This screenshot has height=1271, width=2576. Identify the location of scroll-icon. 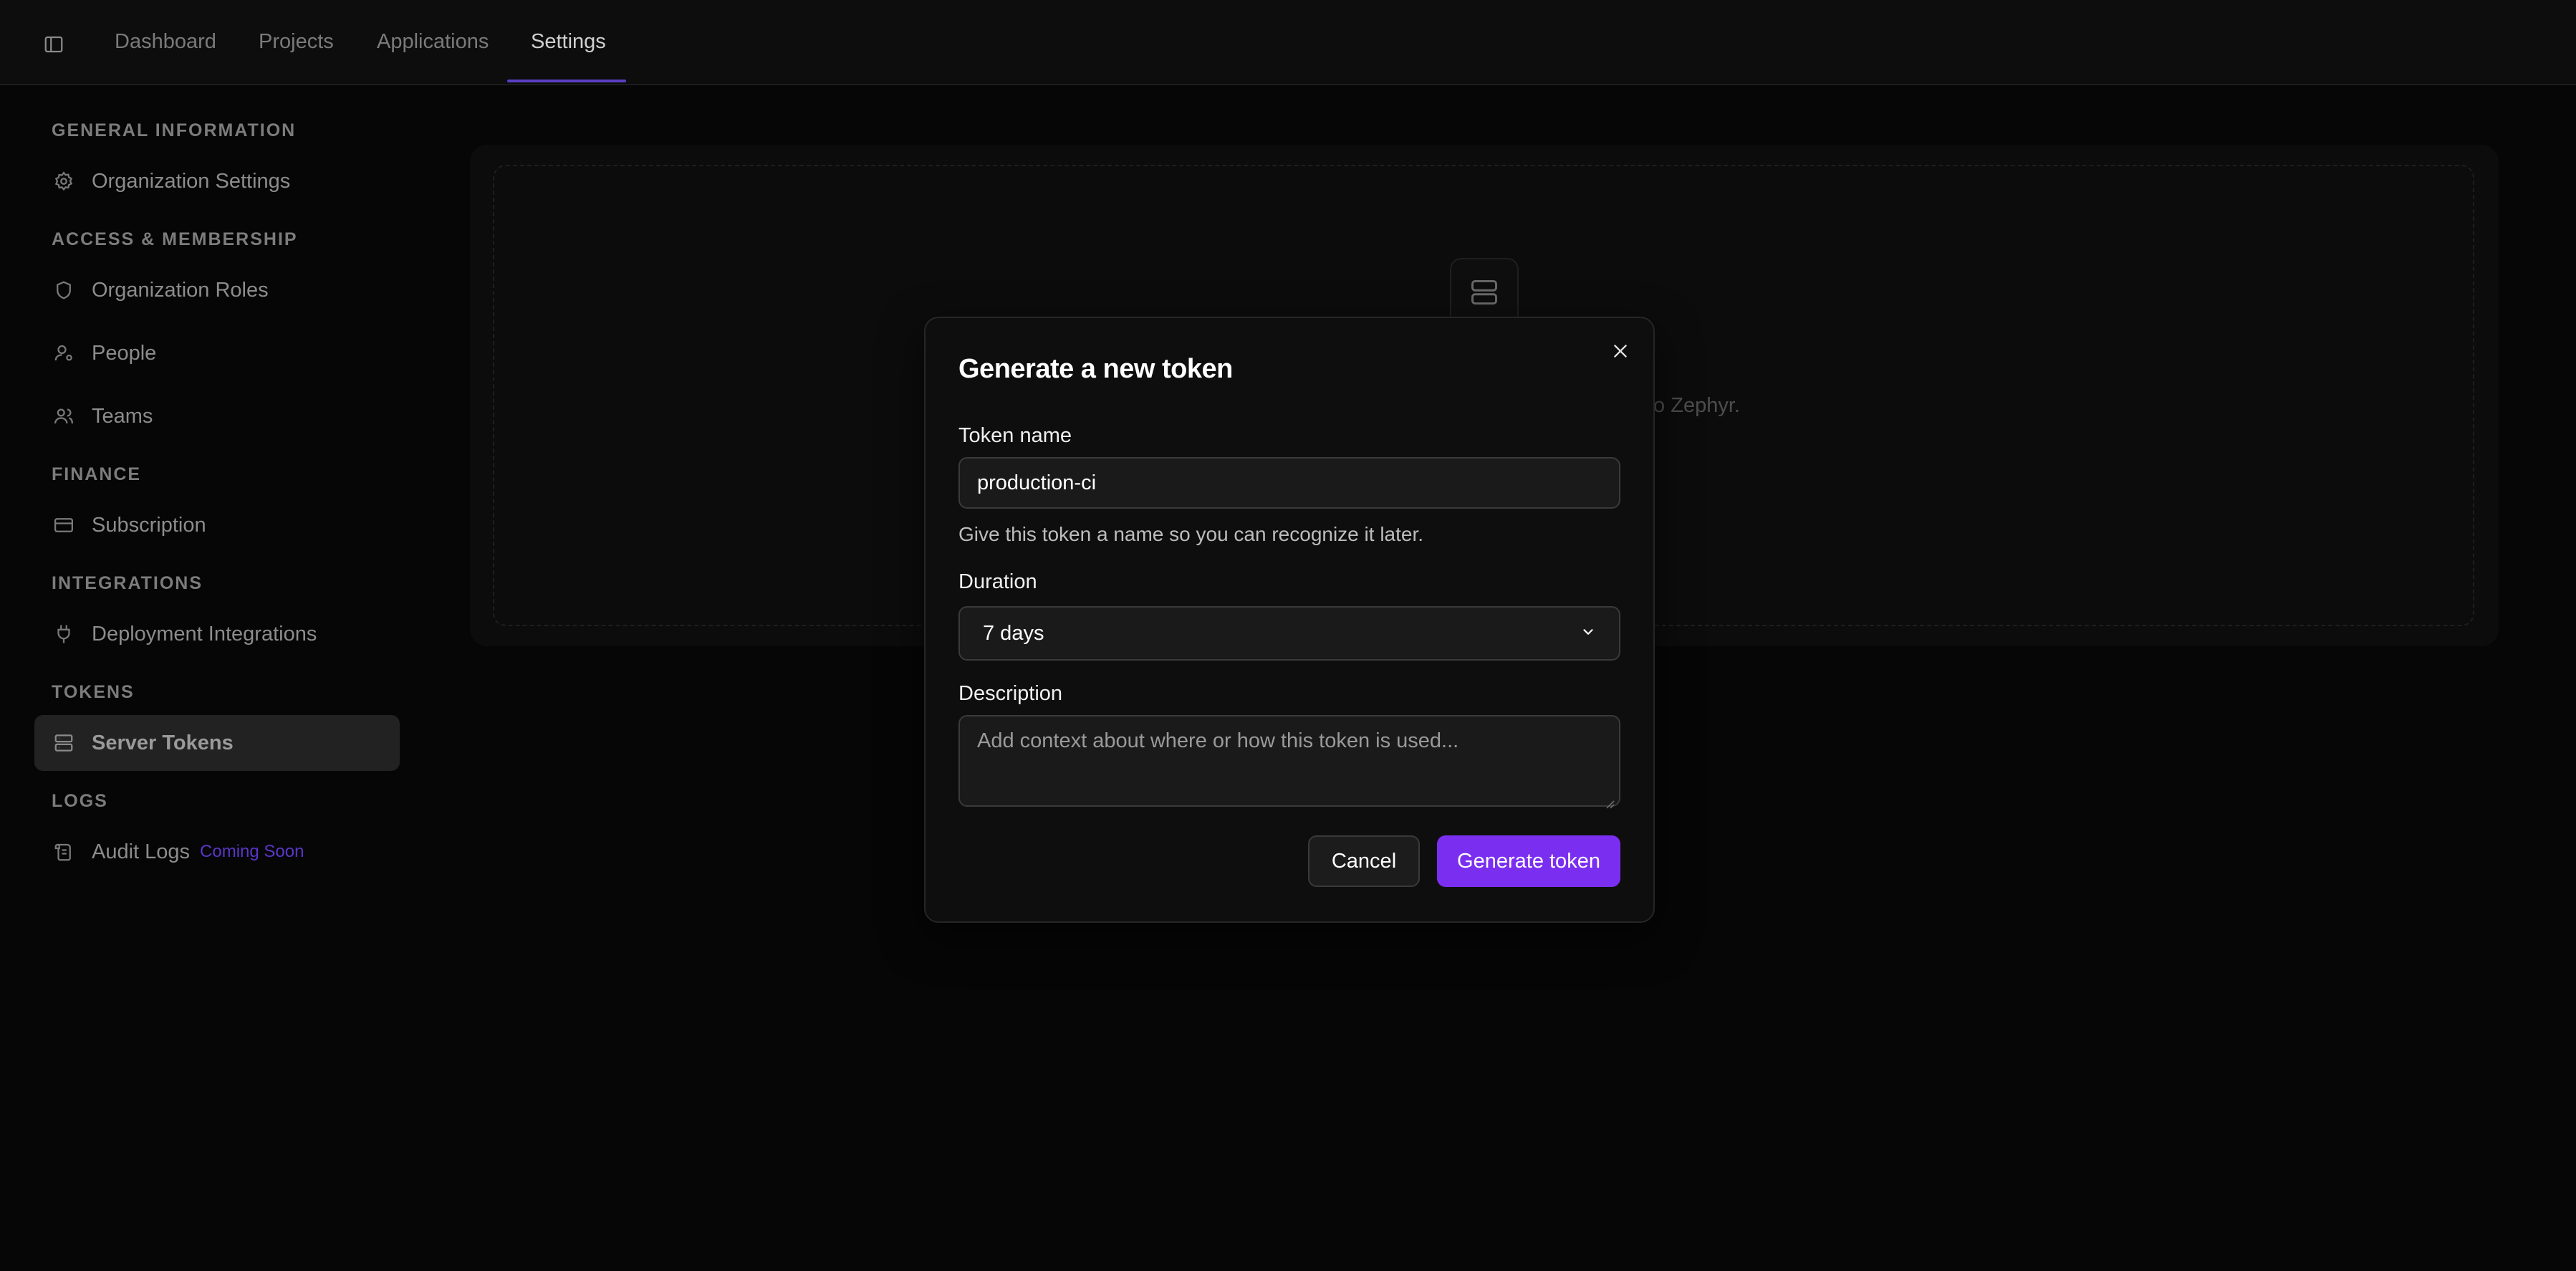
(64, 852).